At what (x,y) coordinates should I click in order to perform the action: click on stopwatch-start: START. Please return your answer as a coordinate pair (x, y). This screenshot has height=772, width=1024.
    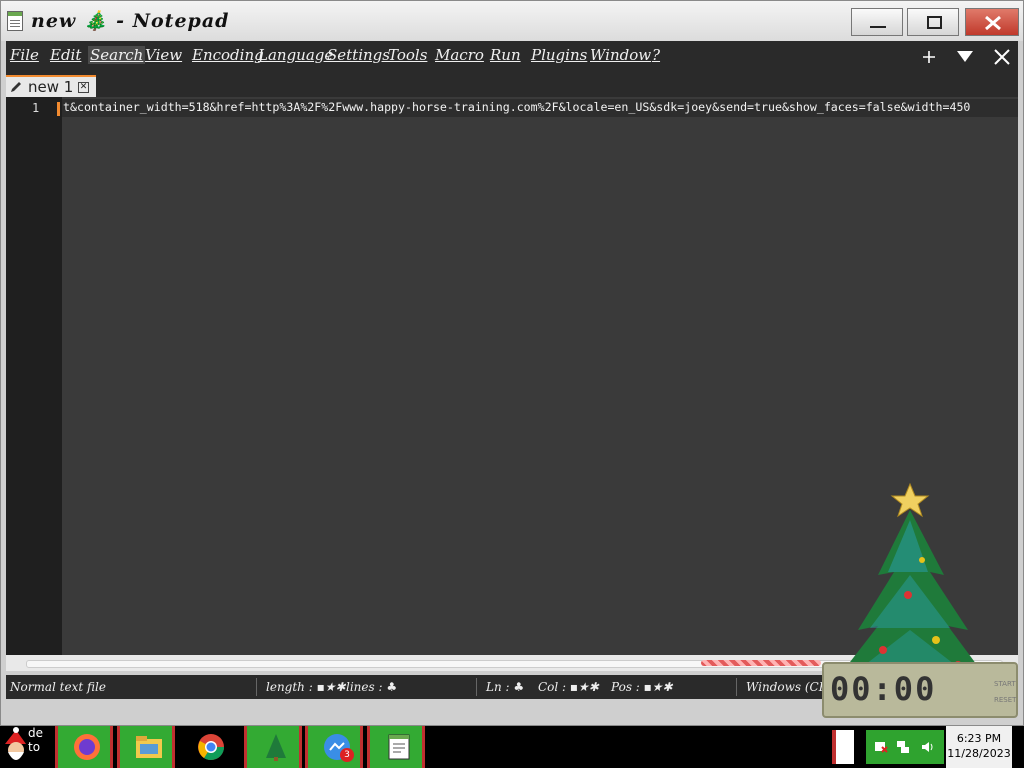
    Looking at the image, I should click on (1005, 684).